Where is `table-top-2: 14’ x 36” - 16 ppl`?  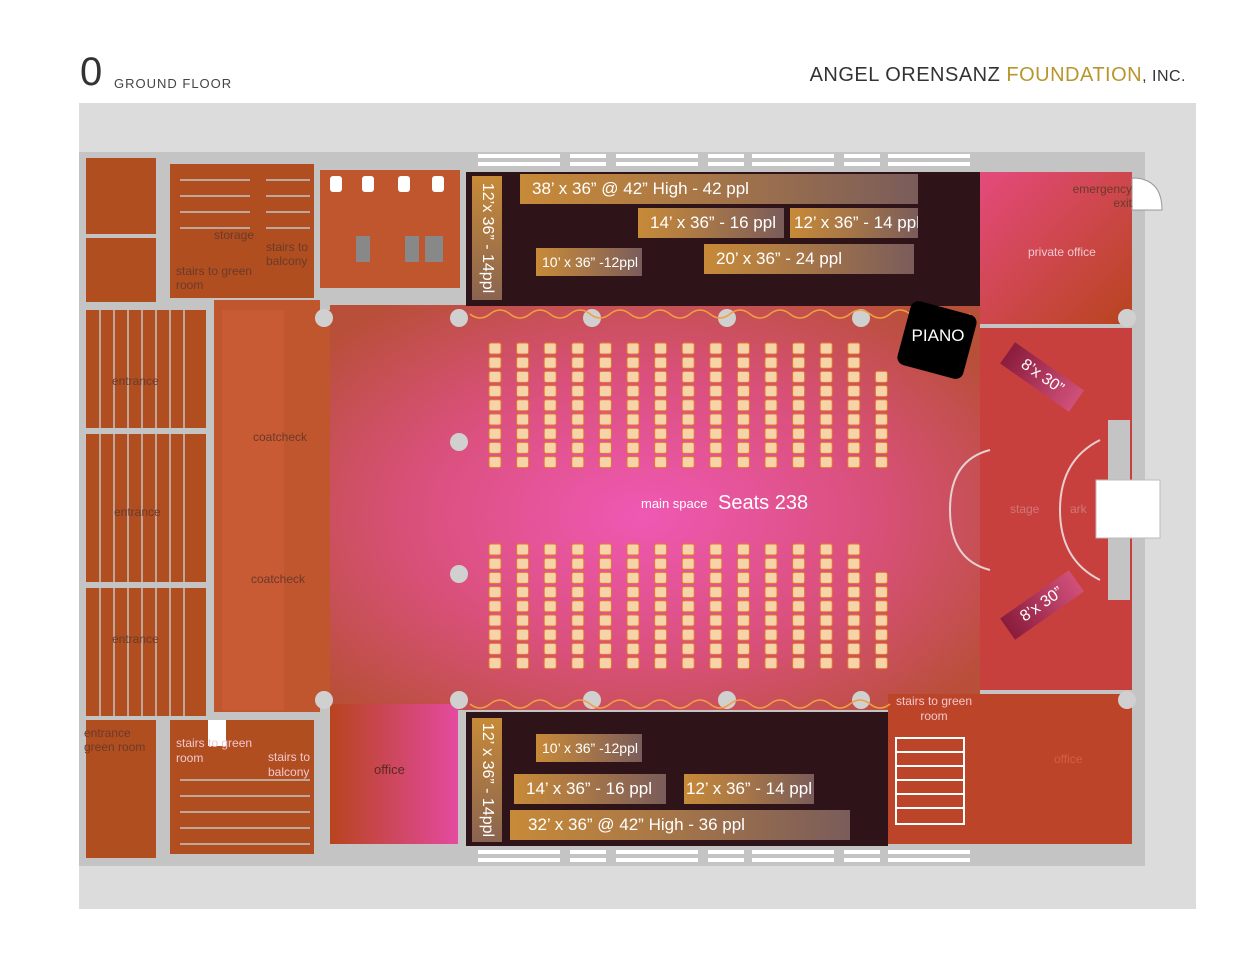
table-top-2: 14’ x 36” - 16 ppl is located at coordinates (711, 223).